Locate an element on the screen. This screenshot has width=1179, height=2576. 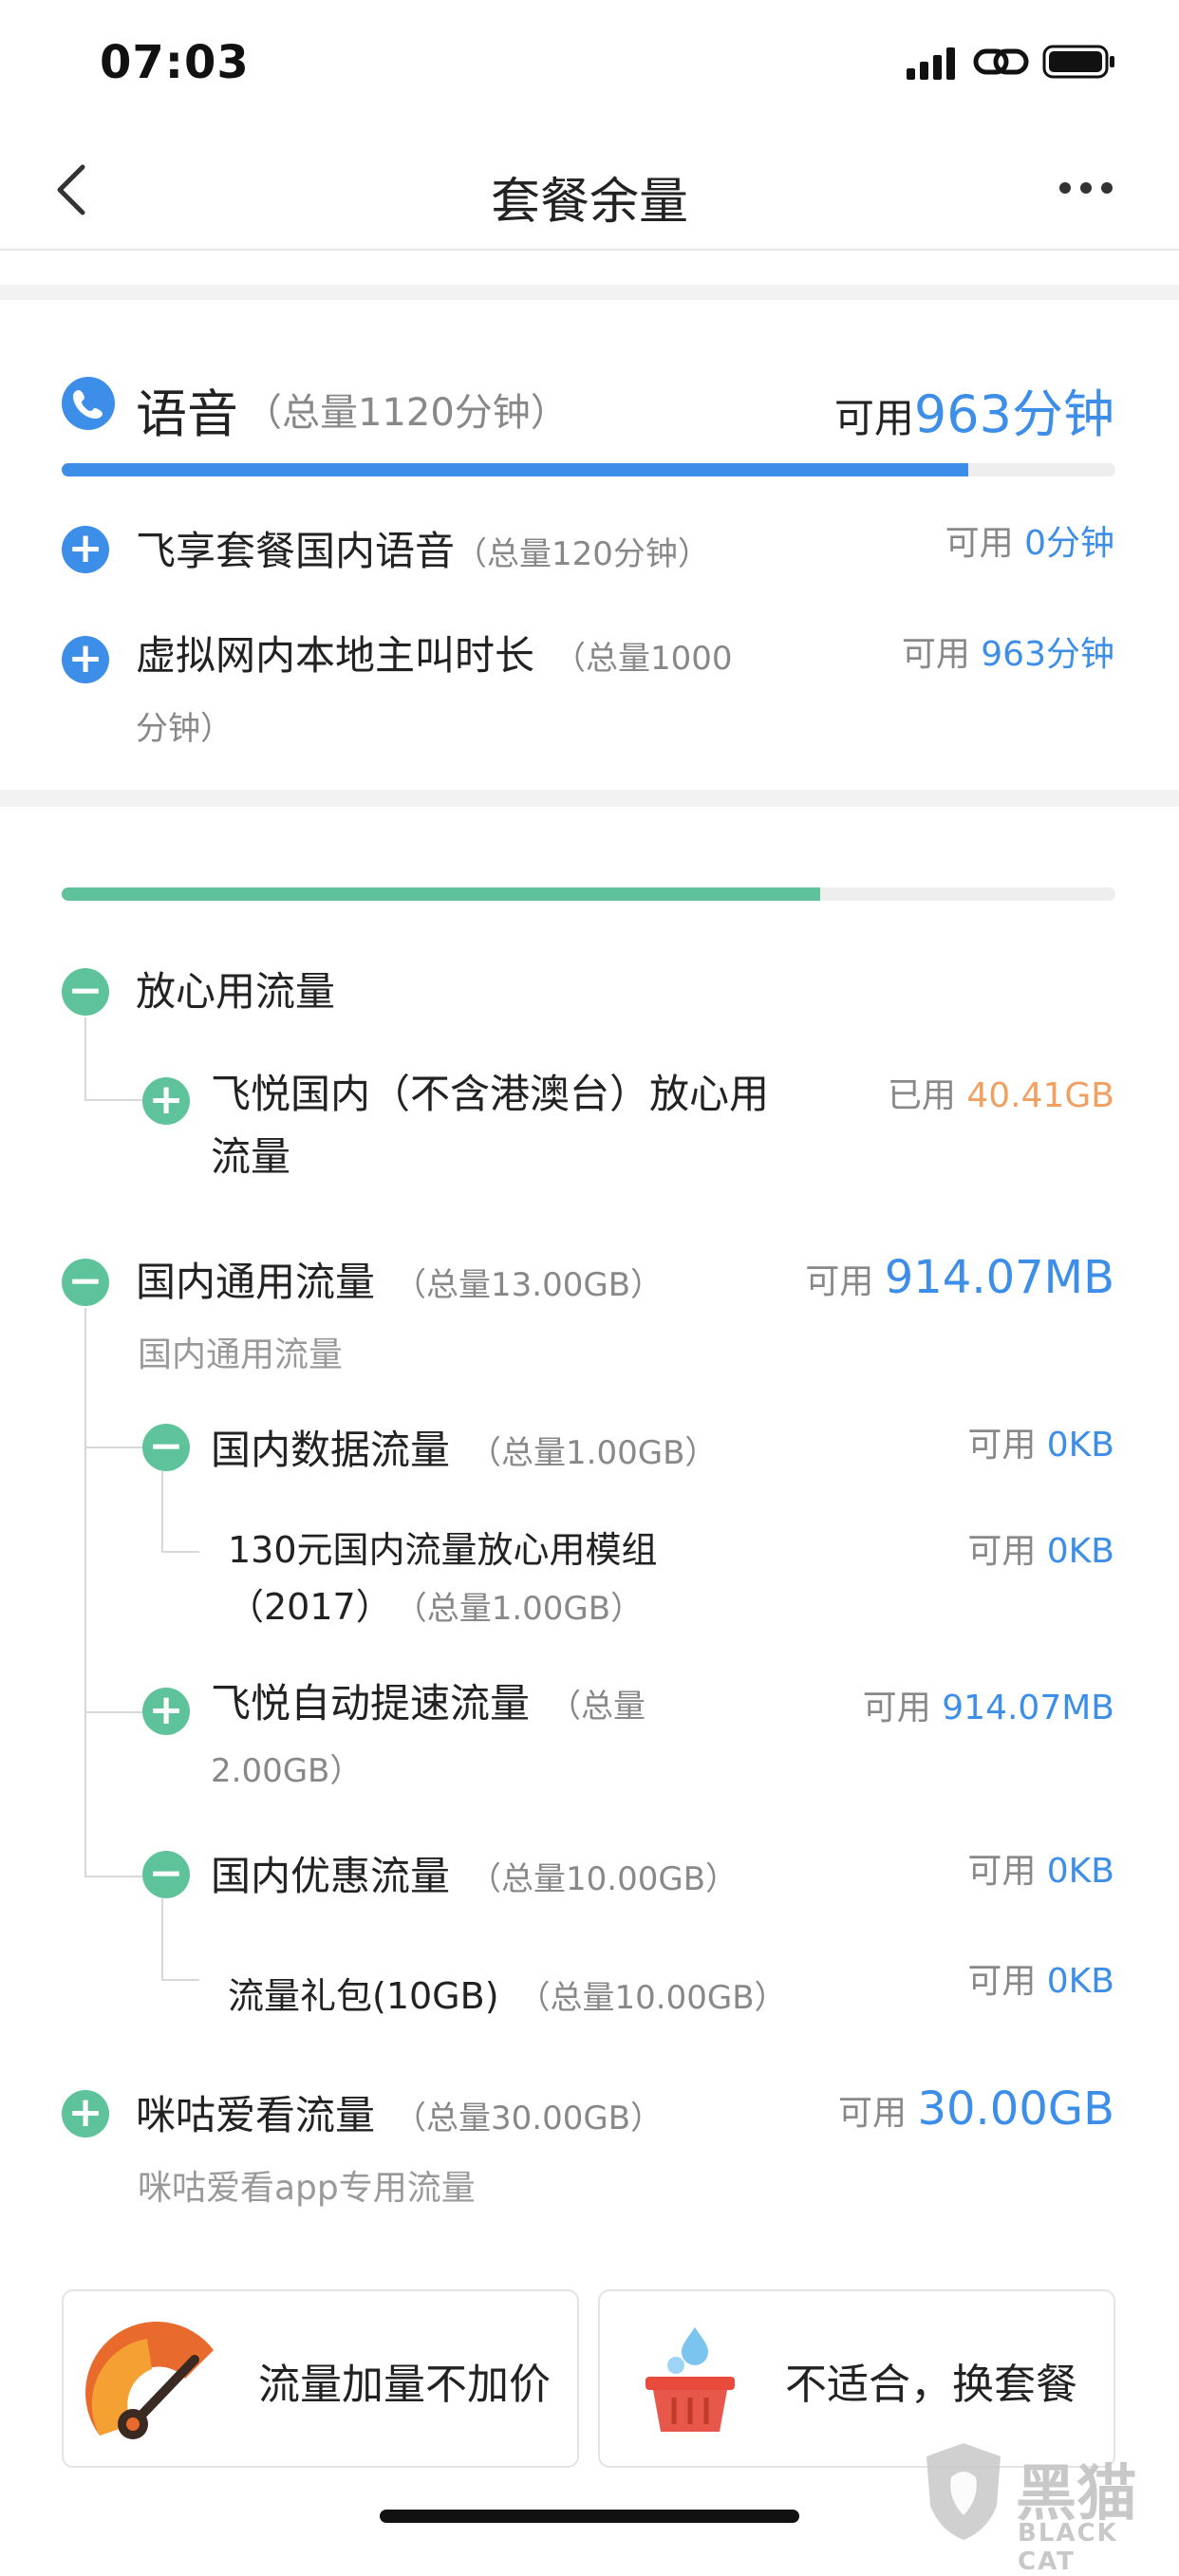
signal-icon is located at coordinates (931, 64).